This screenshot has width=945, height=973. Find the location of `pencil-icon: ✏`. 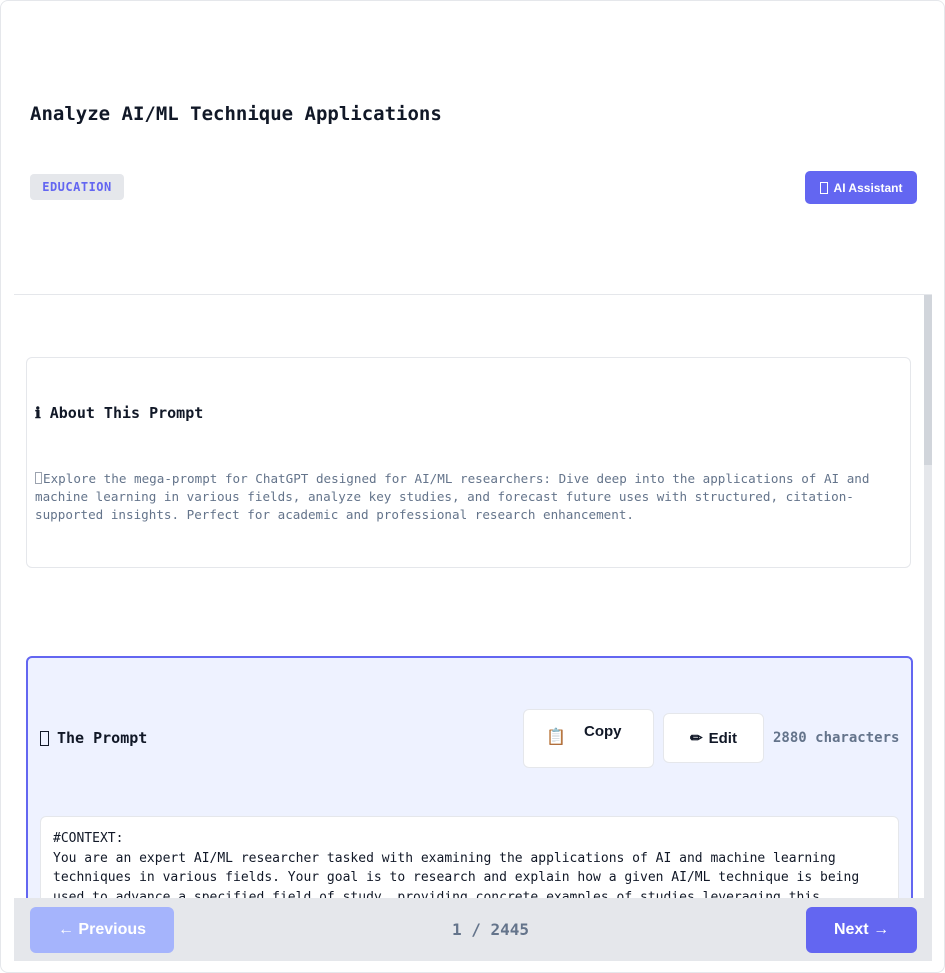

pencil-icon: ✏ is located at coordinates (696, 738).